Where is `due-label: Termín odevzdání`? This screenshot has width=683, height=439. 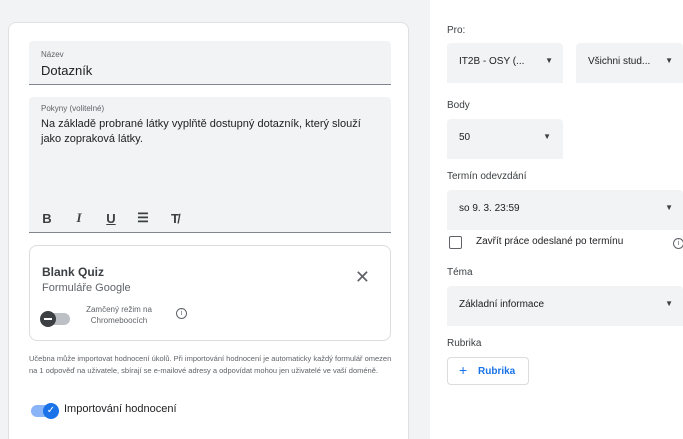 due-label: Termín odevzdání is located at coordinates (487, 176).